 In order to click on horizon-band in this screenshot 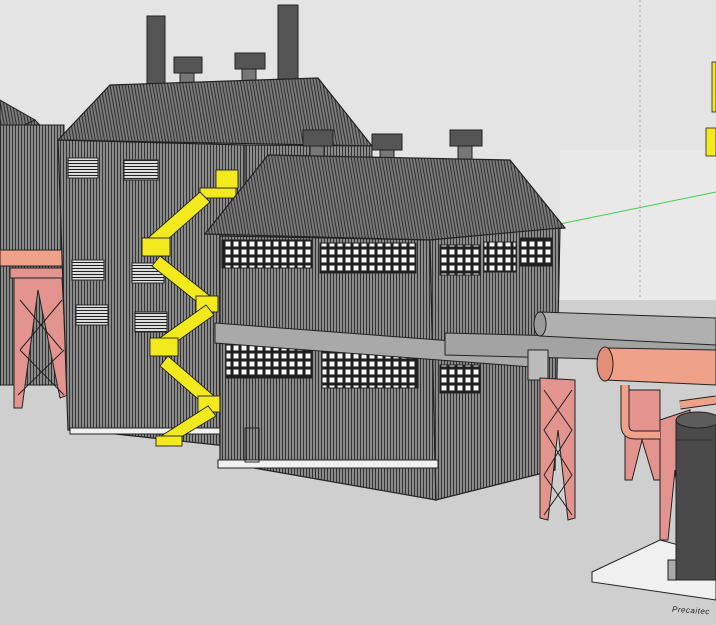, I will do `click(638, 225)`.